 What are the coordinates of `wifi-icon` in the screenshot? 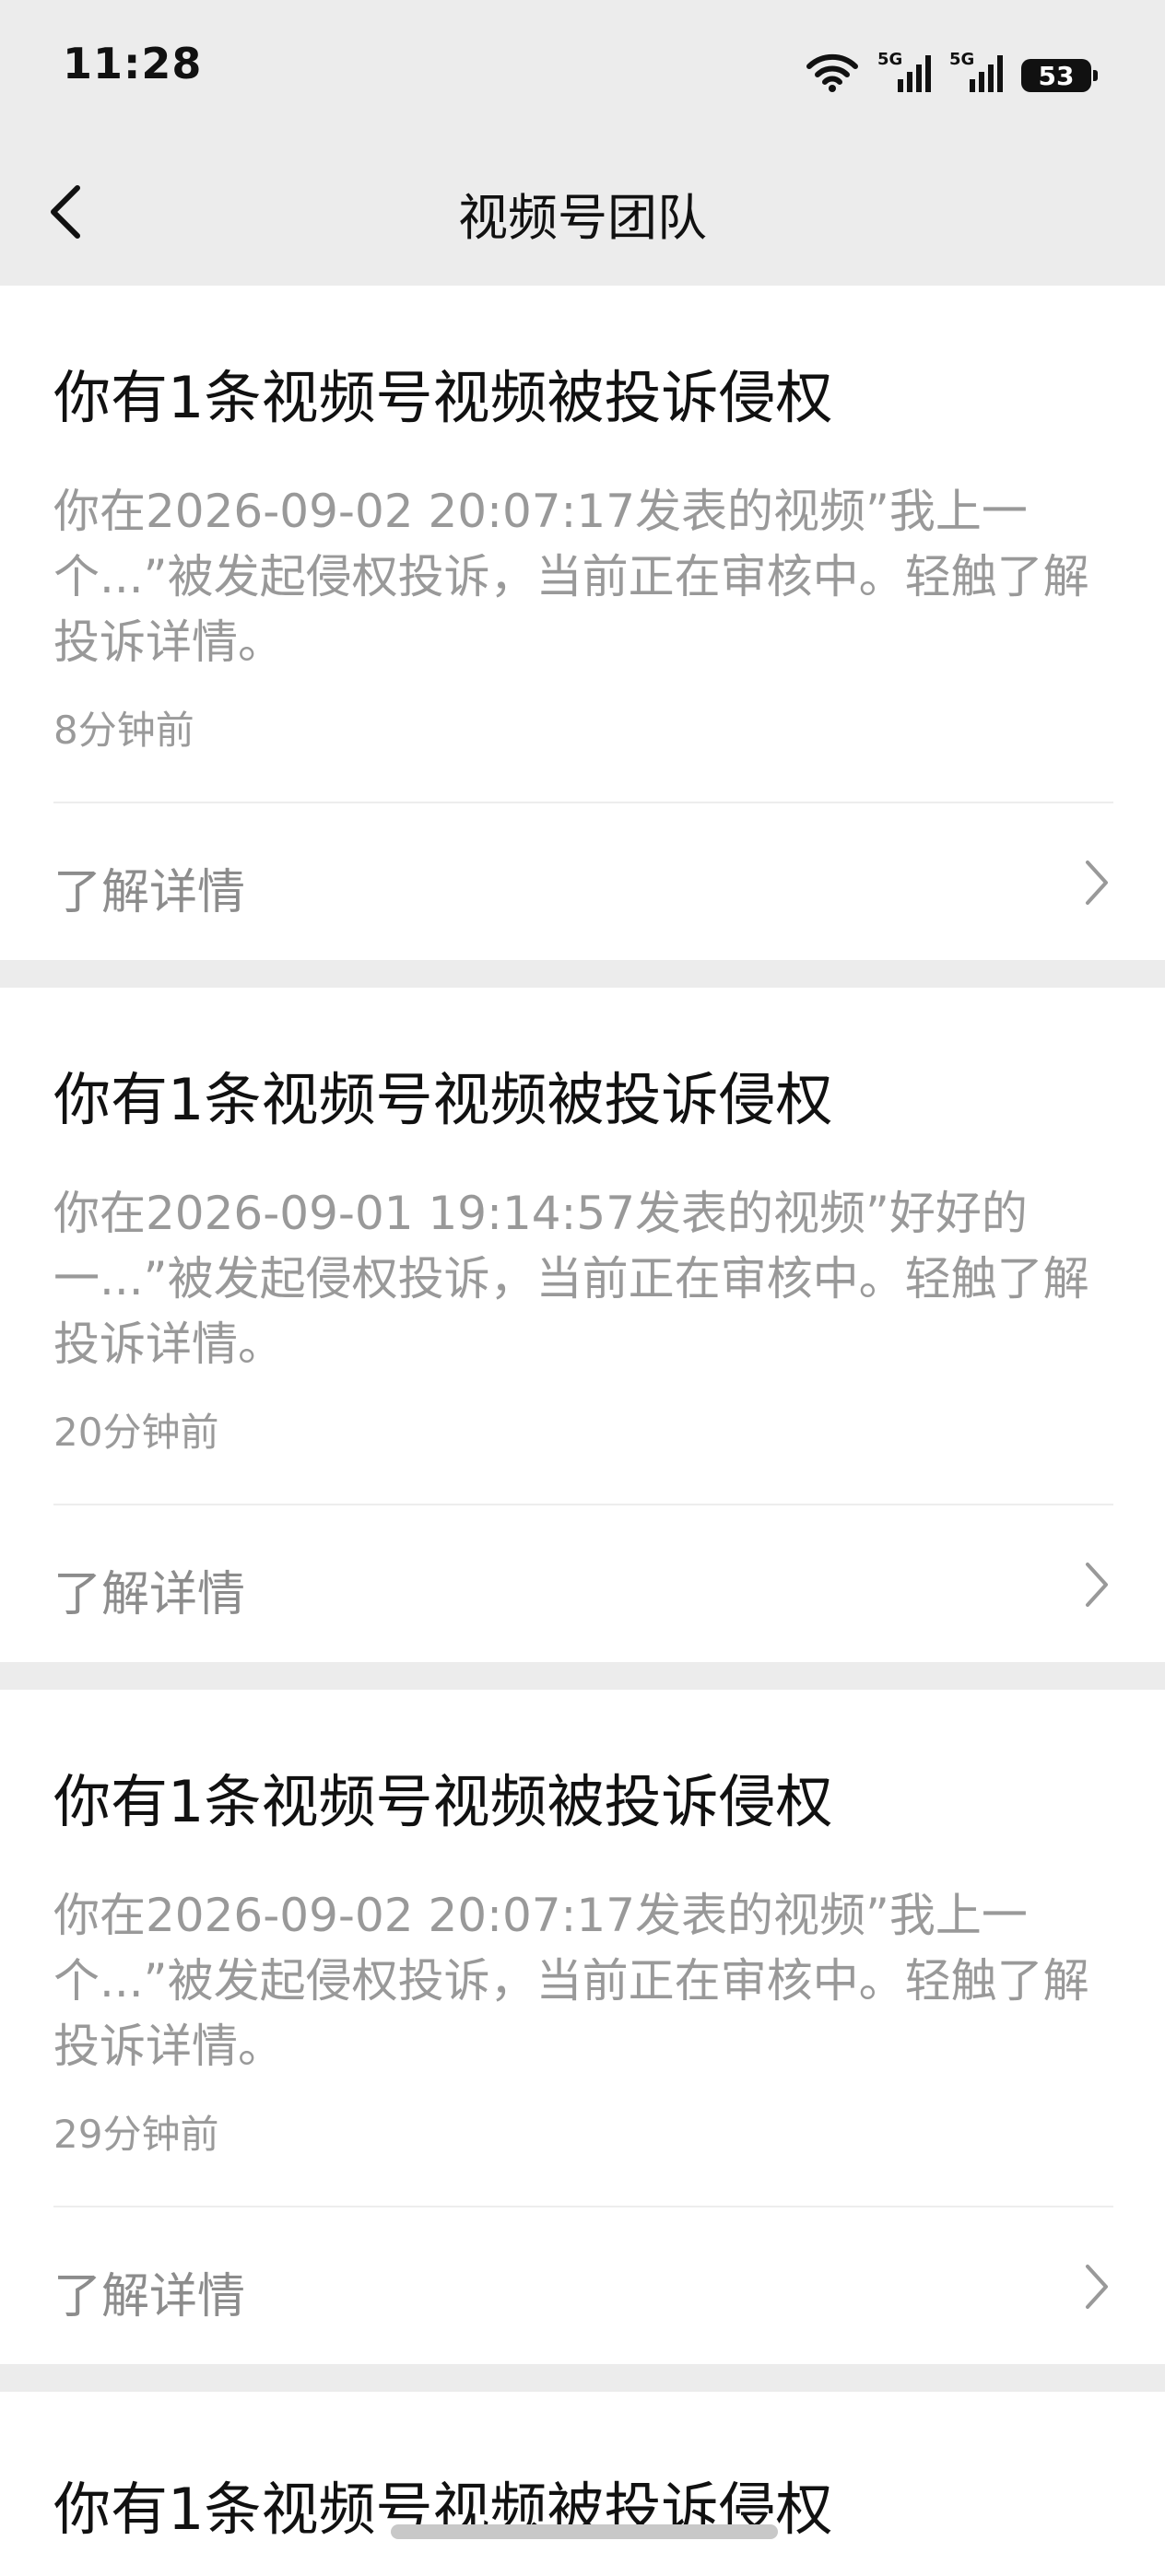 It's located at (832, 72).